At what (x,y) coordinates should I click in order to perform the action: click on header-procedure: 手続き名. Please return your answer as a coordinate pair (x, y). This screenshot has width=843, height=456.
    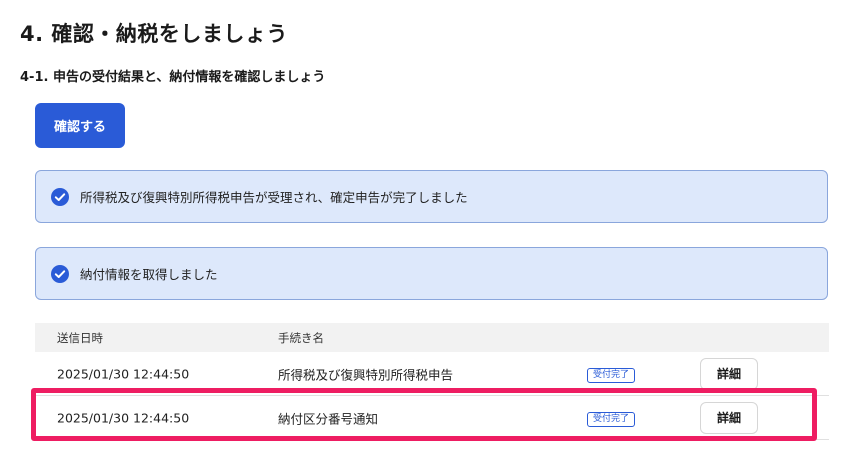
    Looking at the image, I should click on (301, 337).